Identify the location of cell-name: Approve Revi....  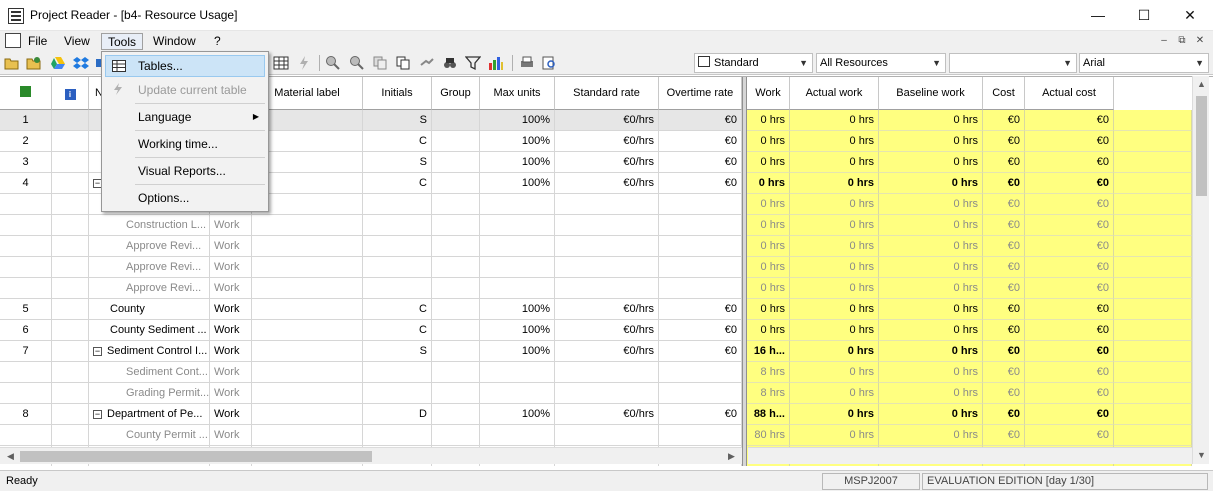
(149, 246).